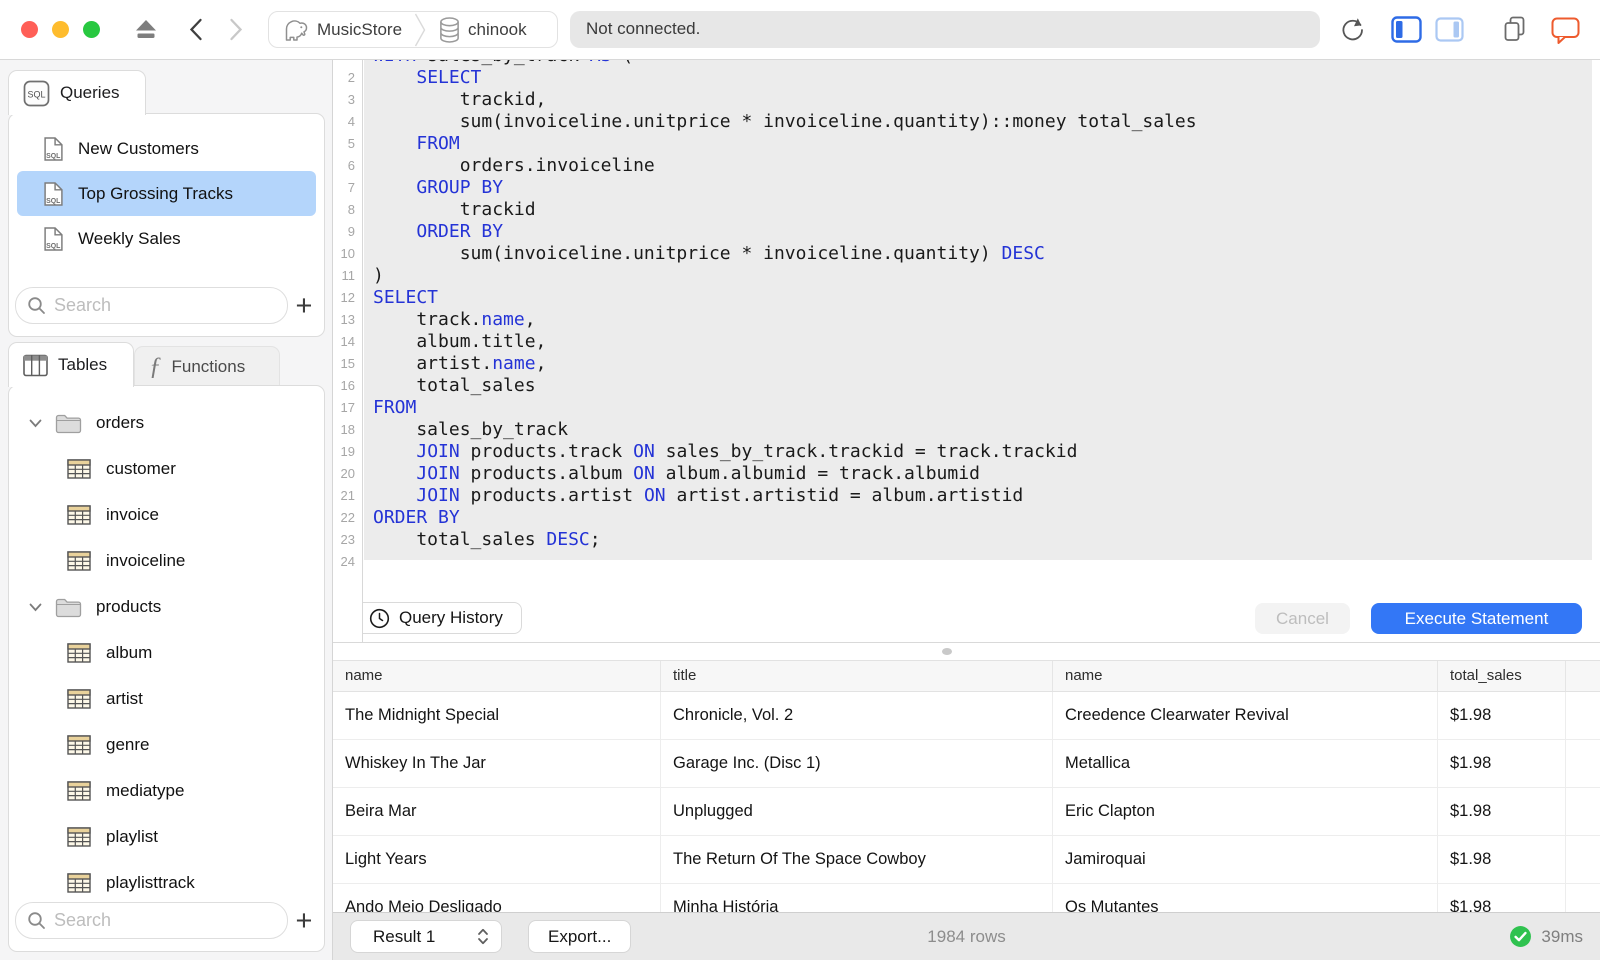 The image size is (1600, 960). What do you see at coordinates (91, 29) in the screenshot?
I see `zoom-window-button` at bounding box center [91, 29].